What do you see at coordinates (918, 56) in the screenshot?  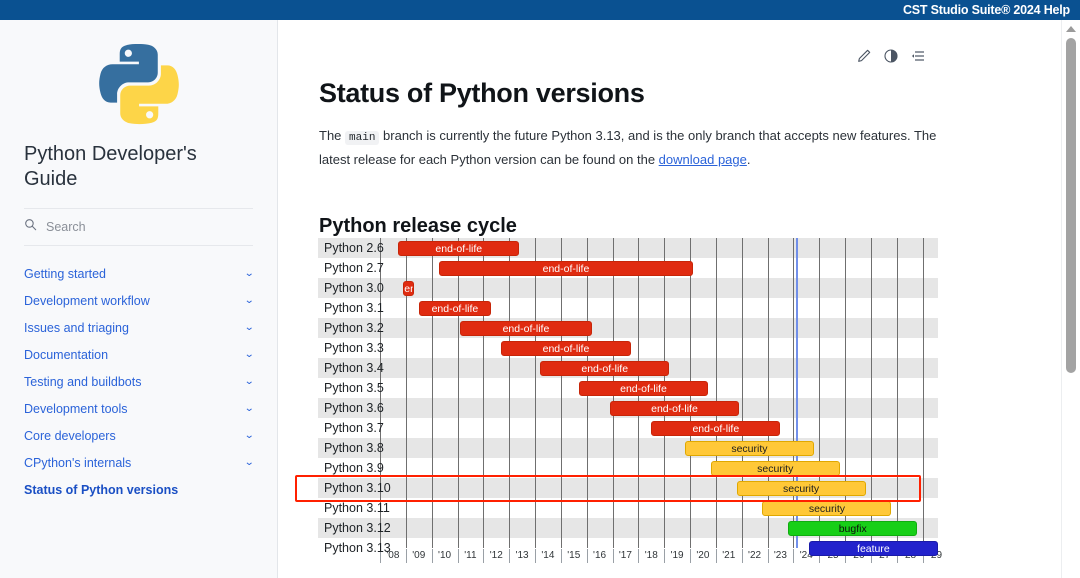 I see `toc-list-icon` at bounding box center [918, 56].